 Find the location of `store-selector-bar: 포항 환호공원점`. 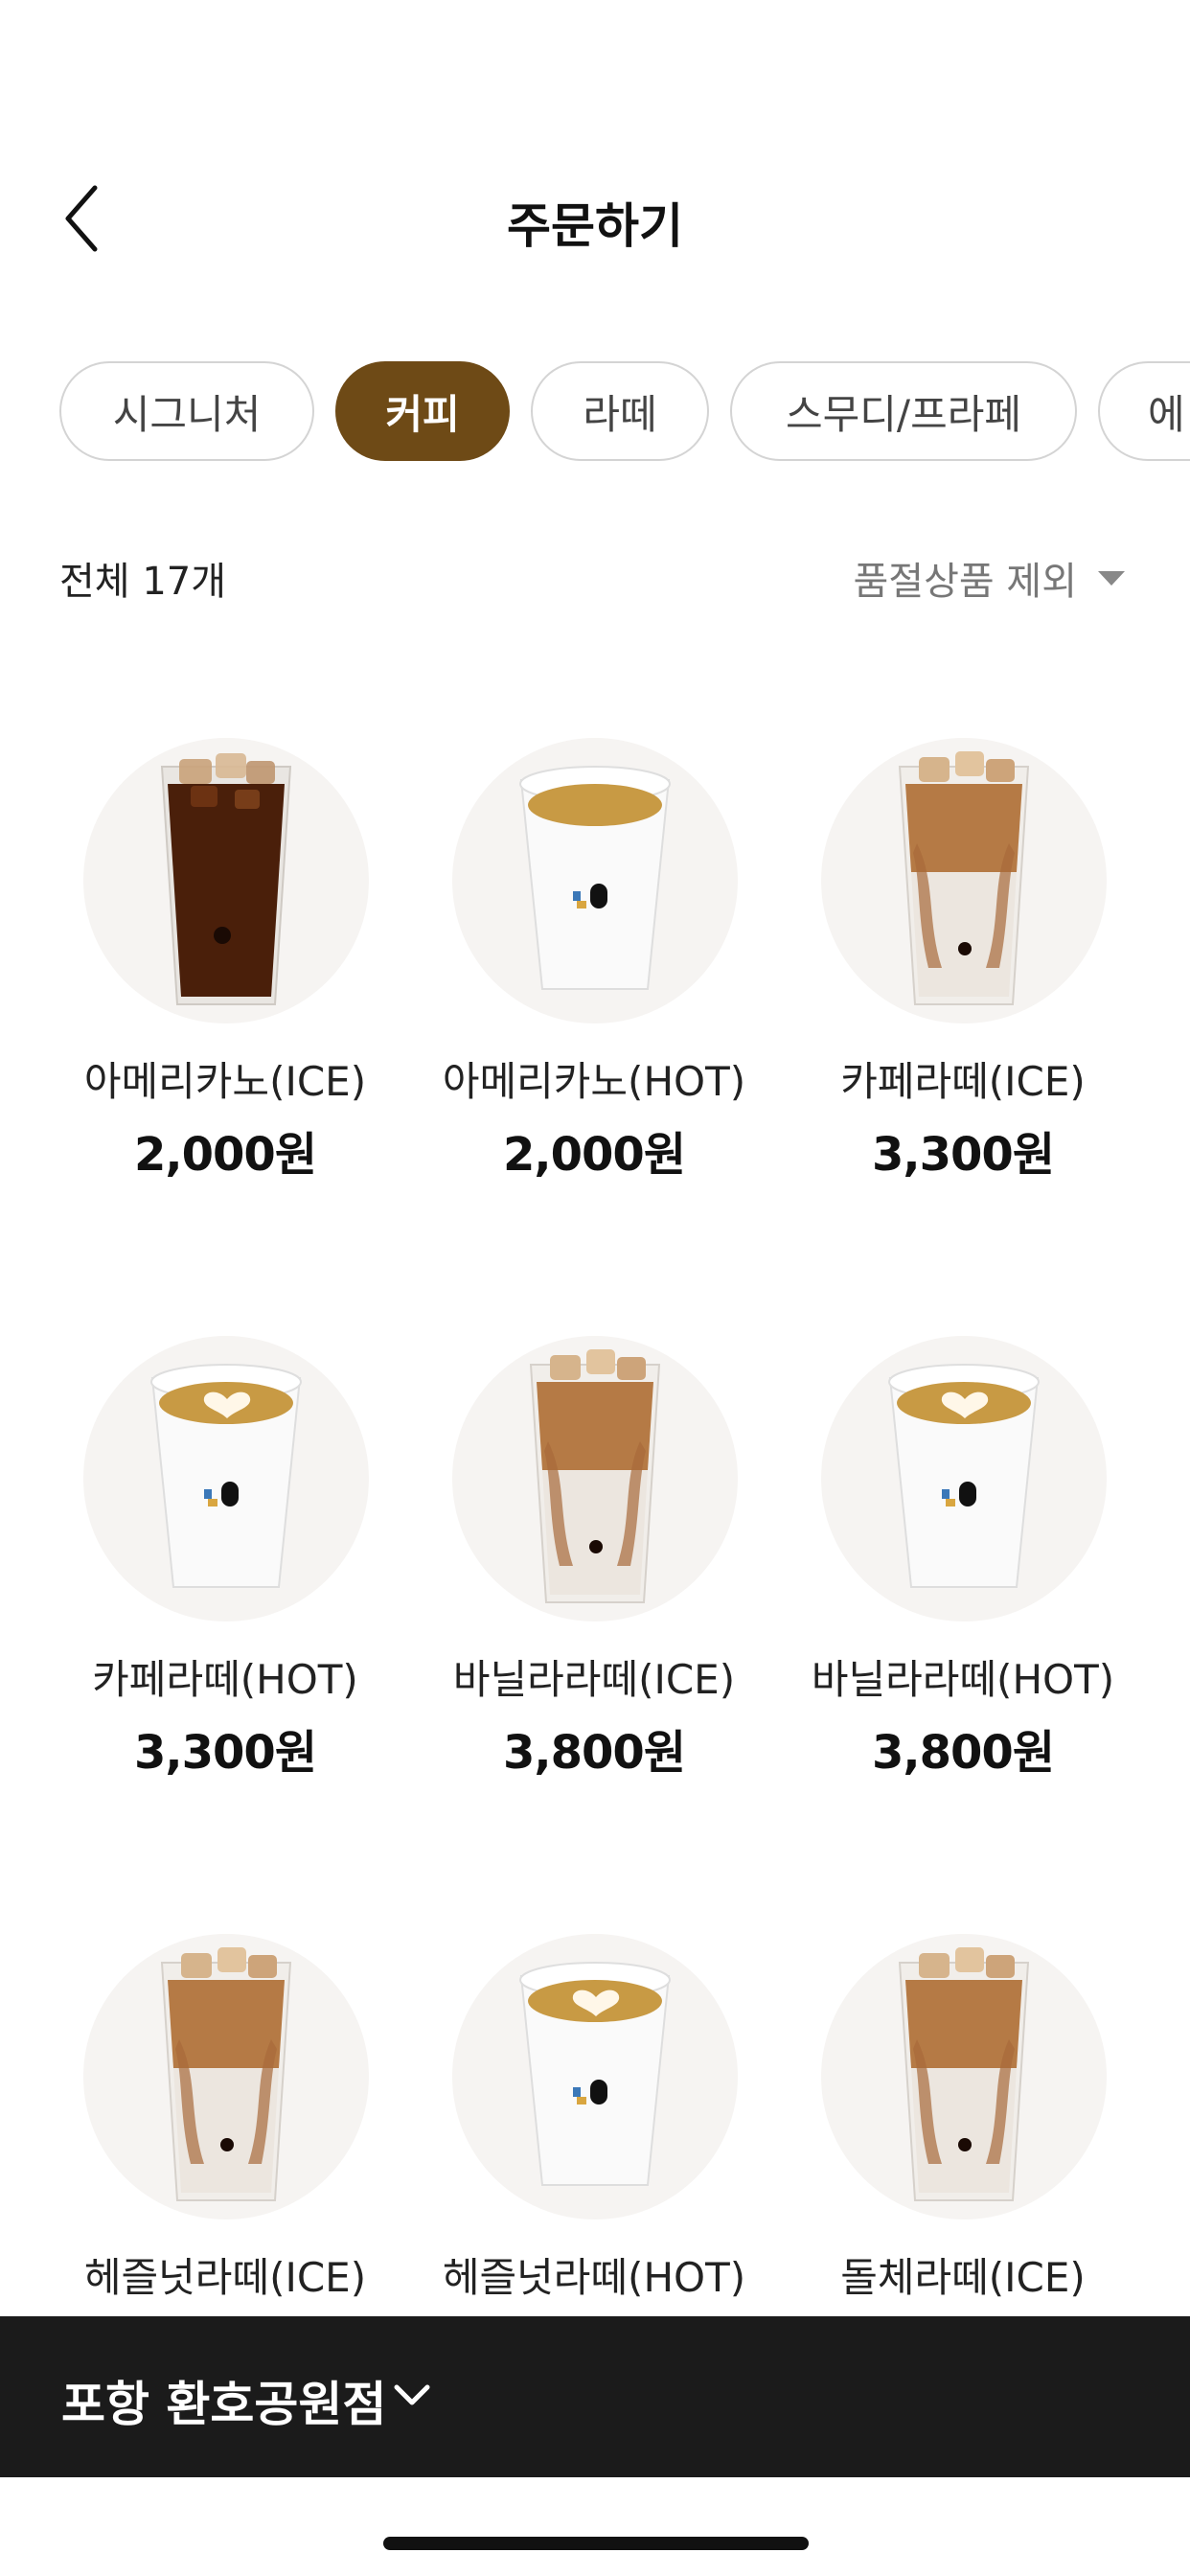

store-selector-bar: 포항 환호공원점 is located at coordinates (595, 2396).